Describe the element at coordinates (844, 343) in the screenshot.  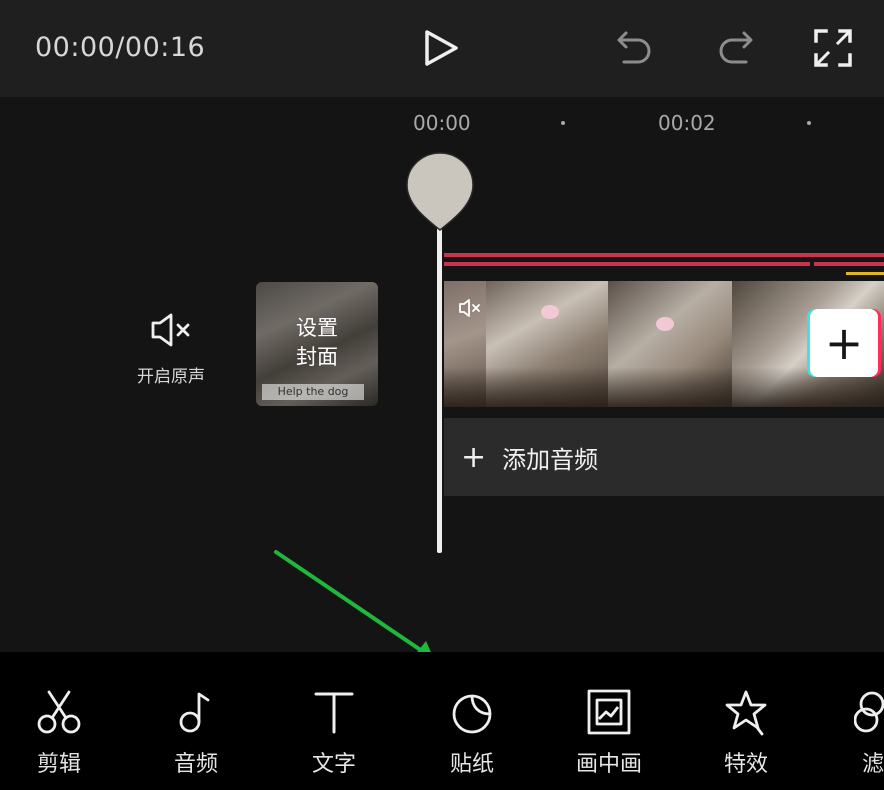
I see `add-clip-button: +` at that location.